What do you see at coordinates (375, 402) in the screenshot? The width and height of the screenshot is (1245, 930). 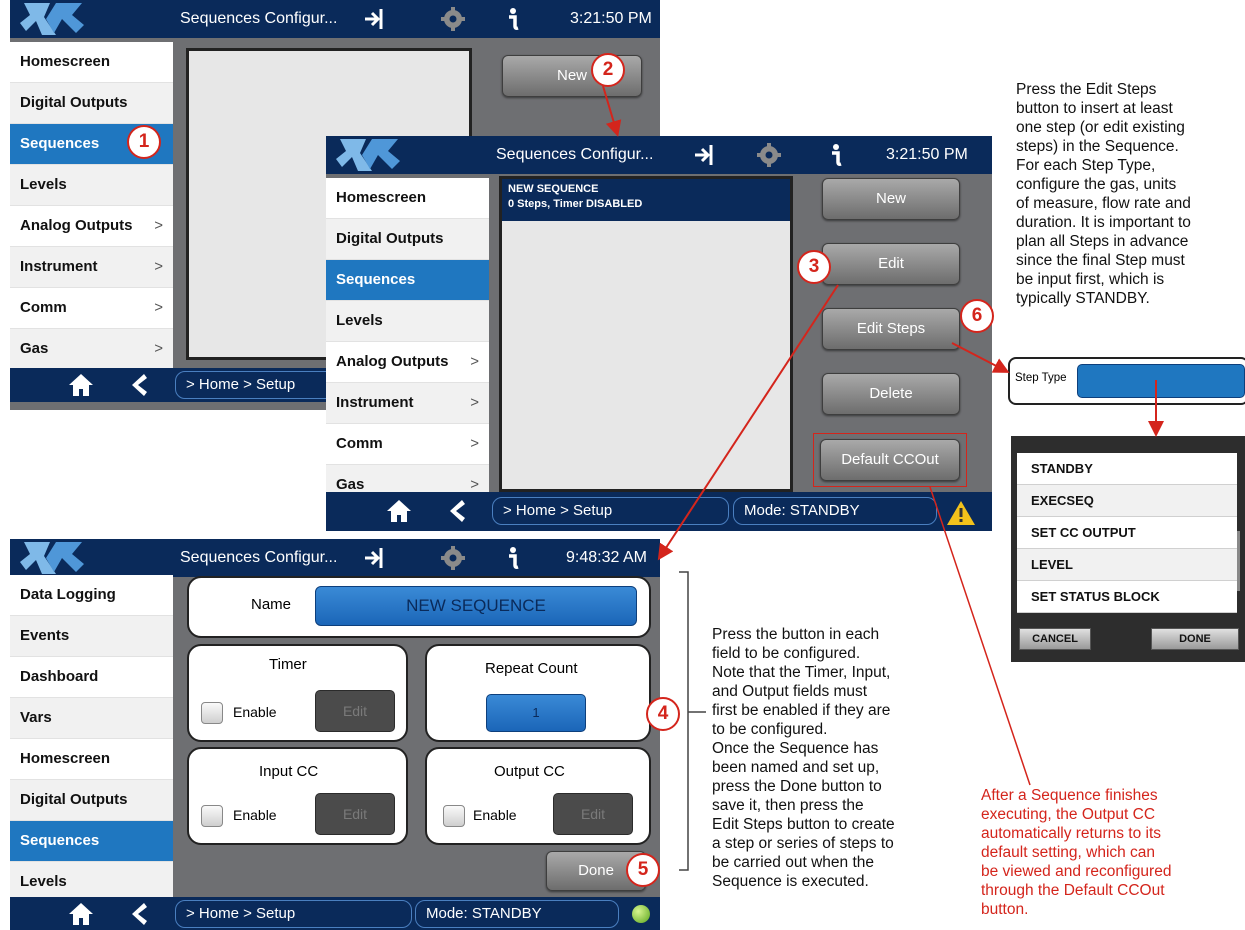 I see `menu-label: Instrument` at bounding box center [375, 402].